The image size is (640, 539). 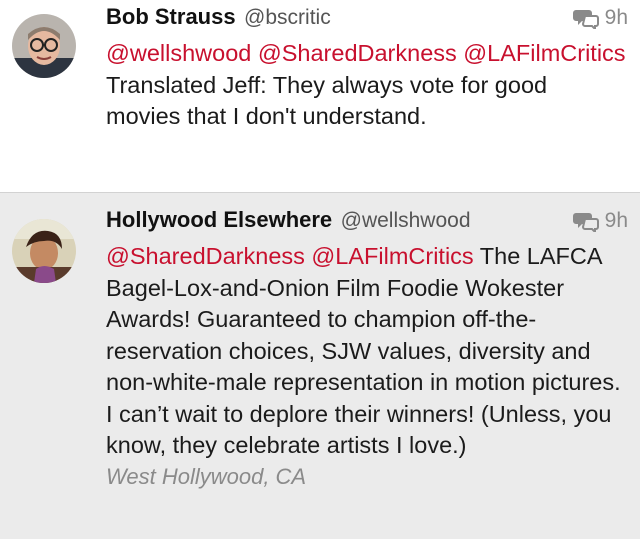 I want to click on author-handle: @wellshwood, so click(x=406, y=220).